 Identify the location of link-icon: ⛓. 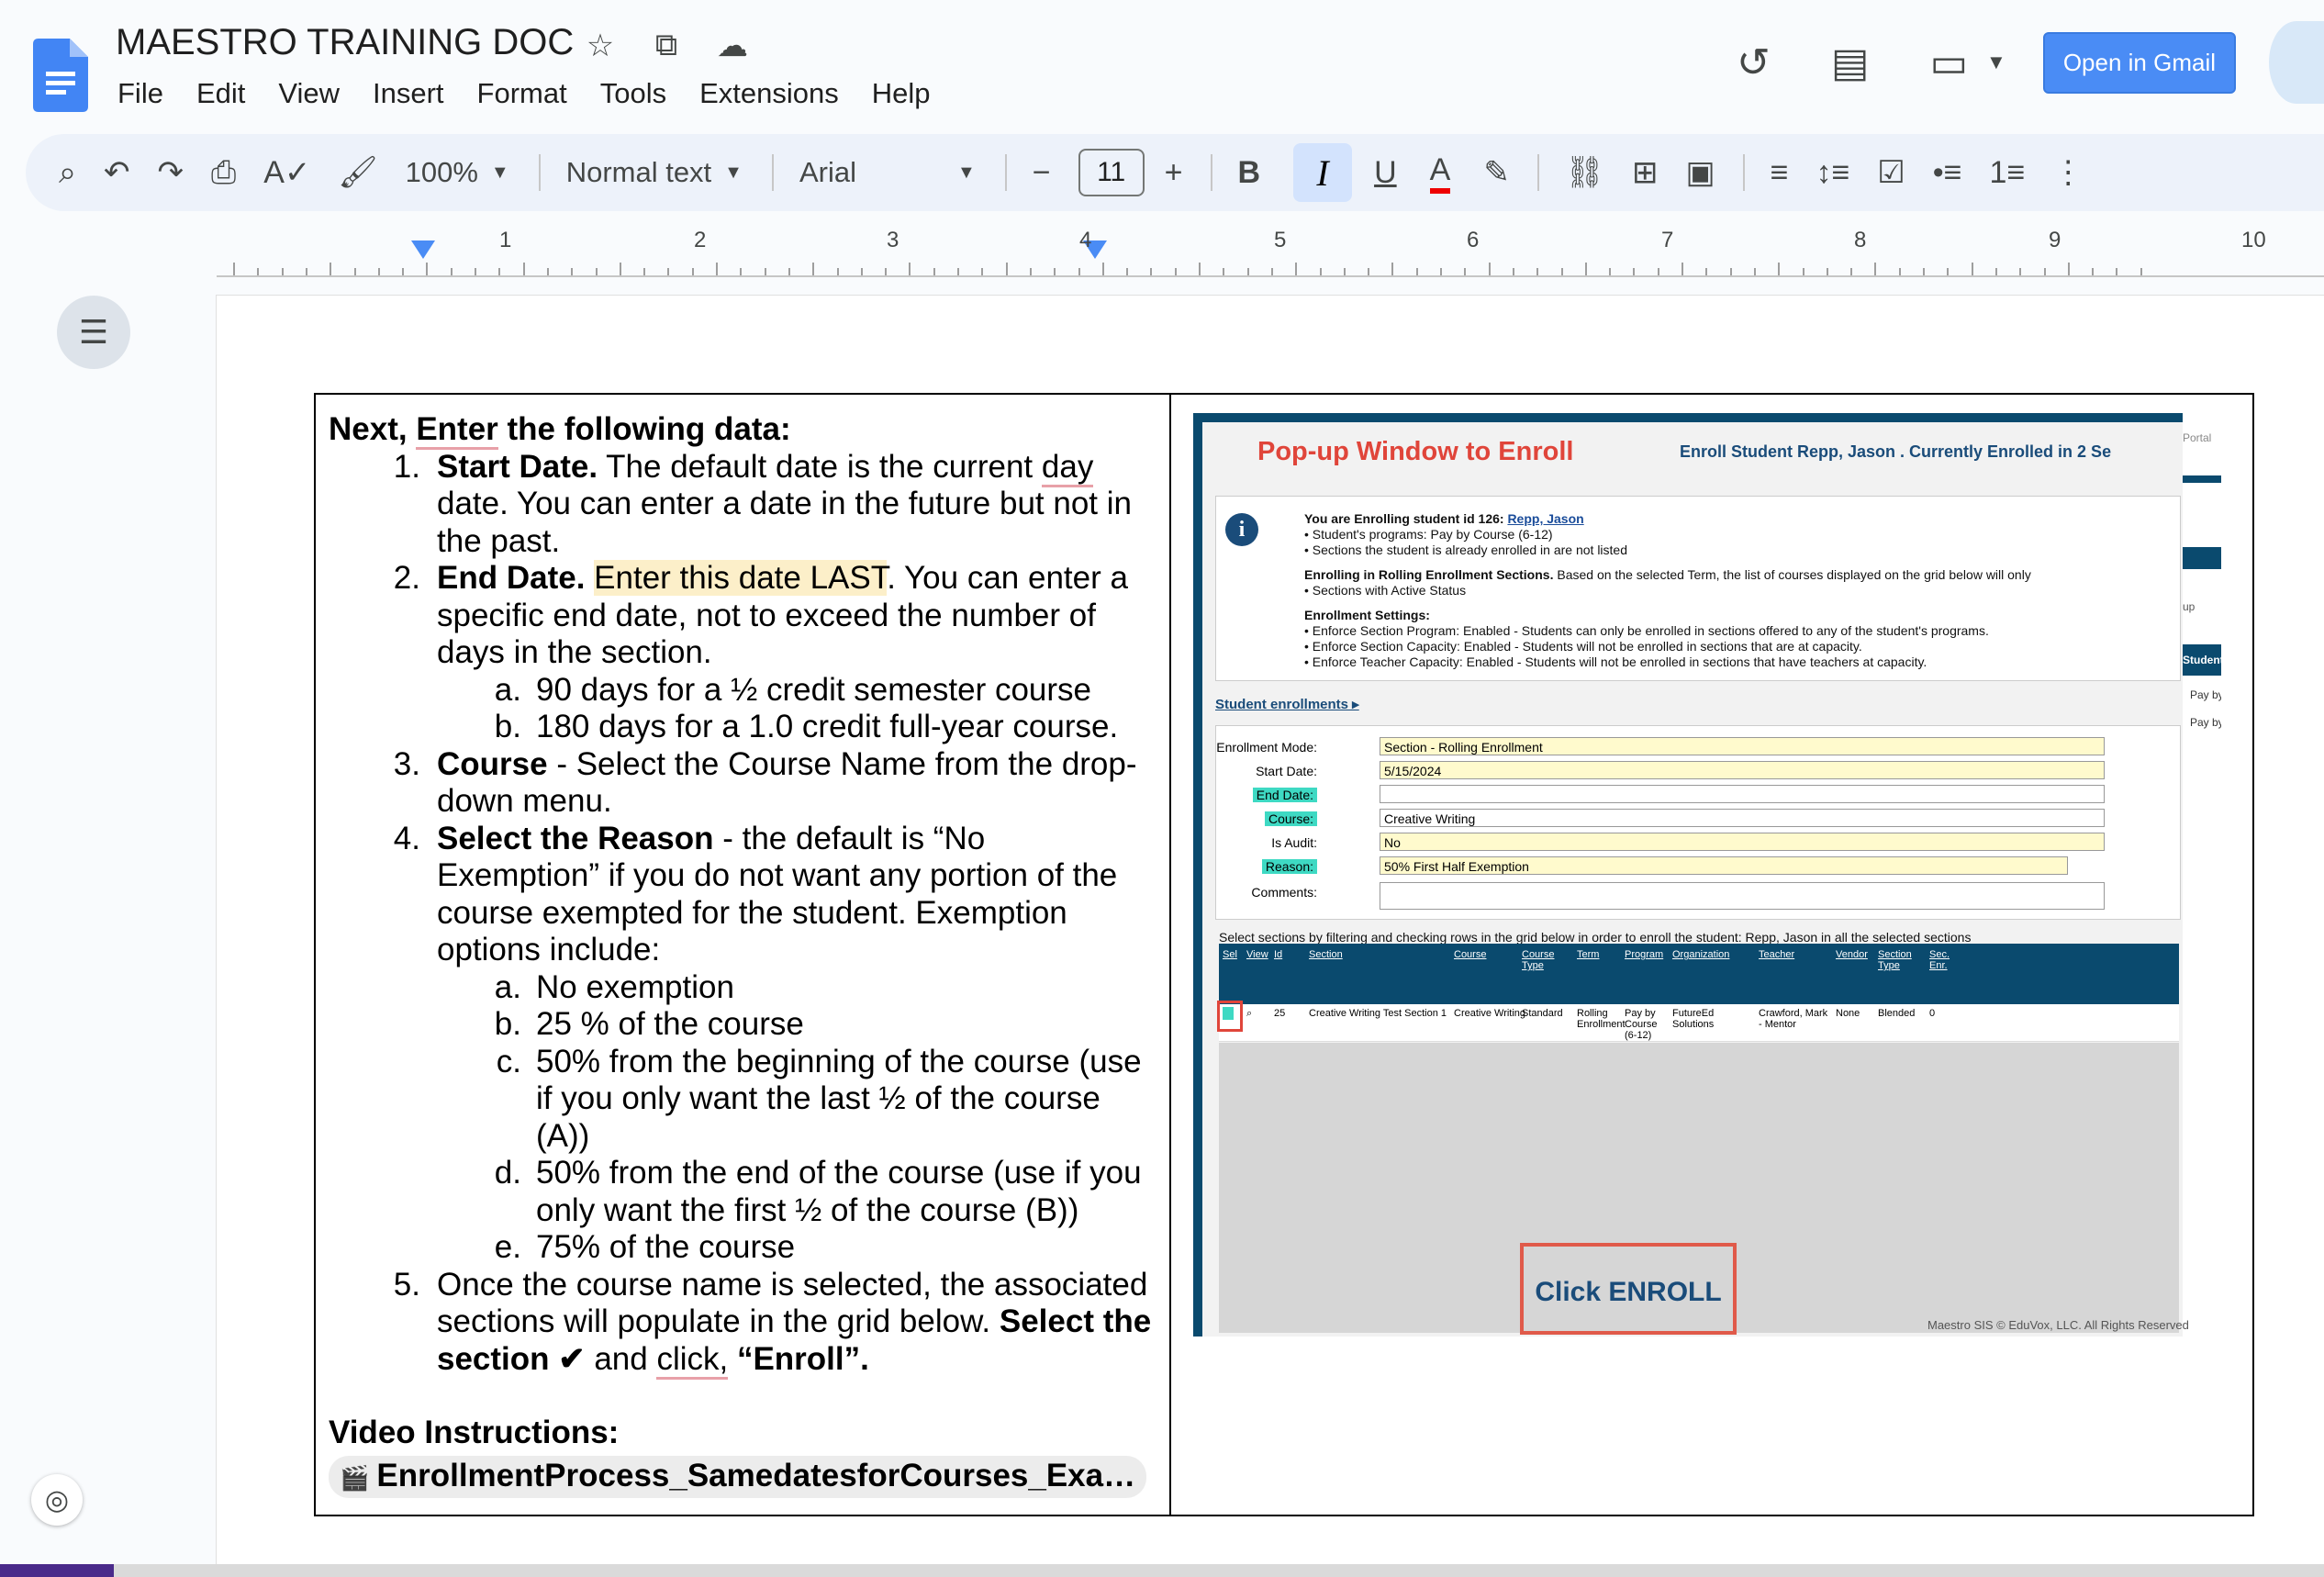
(1584, 172).